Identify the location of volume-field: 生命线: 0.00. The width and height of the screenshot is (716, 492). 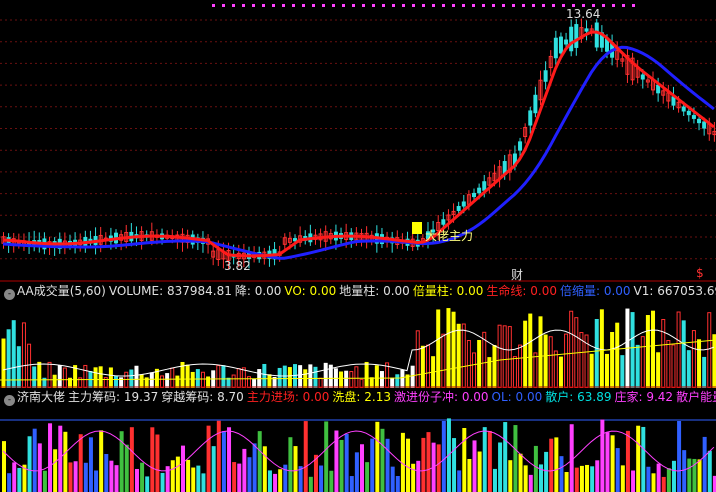
(521, 291).